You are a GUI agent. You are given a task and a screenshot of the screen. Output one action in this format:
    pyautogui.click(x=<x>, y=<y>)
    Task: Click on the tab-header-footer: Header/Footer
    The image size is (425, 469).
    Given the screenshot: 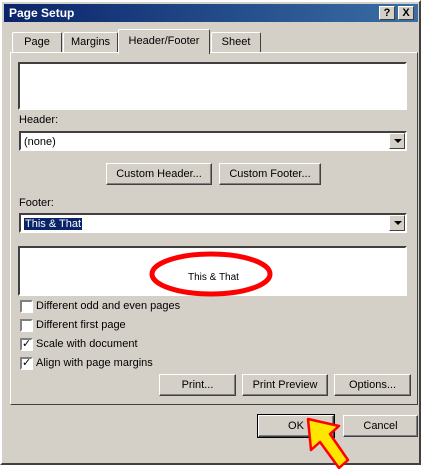 What is the action you would take?
    pyautogui.click(x=164, y=41)
    